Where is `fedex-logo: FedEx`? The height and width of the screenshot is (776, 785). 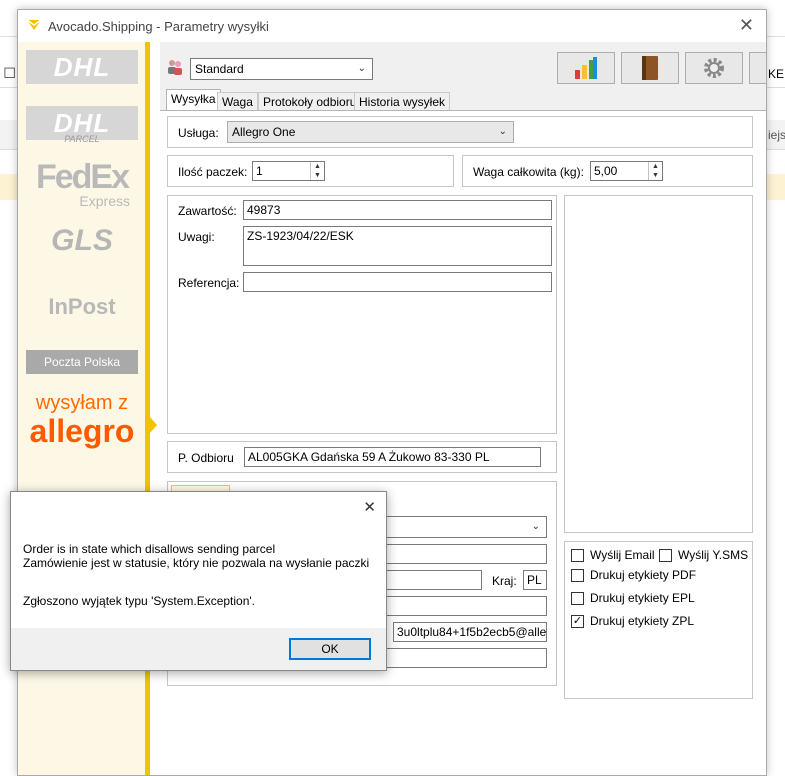
fedex-logo: FedEx is located at coordinates (82, 177).